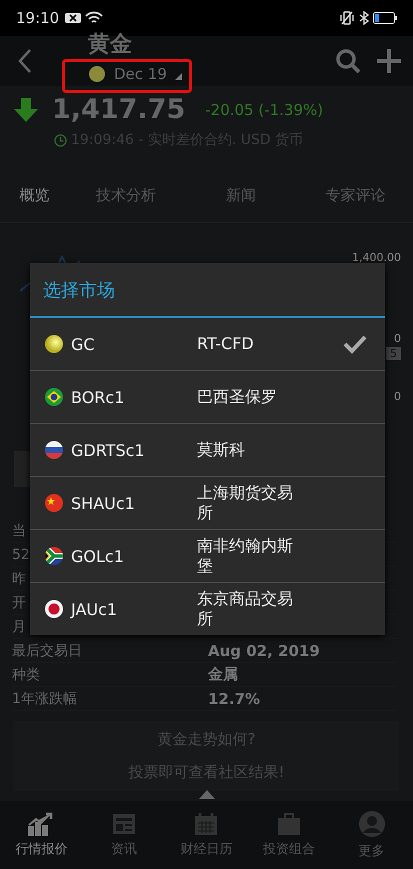 The height and width of the screenshot is (869, 413). What do you see at coordinates (348, 61) in the screenshot?
I see `search-icon` at bounding box center [348, 61].